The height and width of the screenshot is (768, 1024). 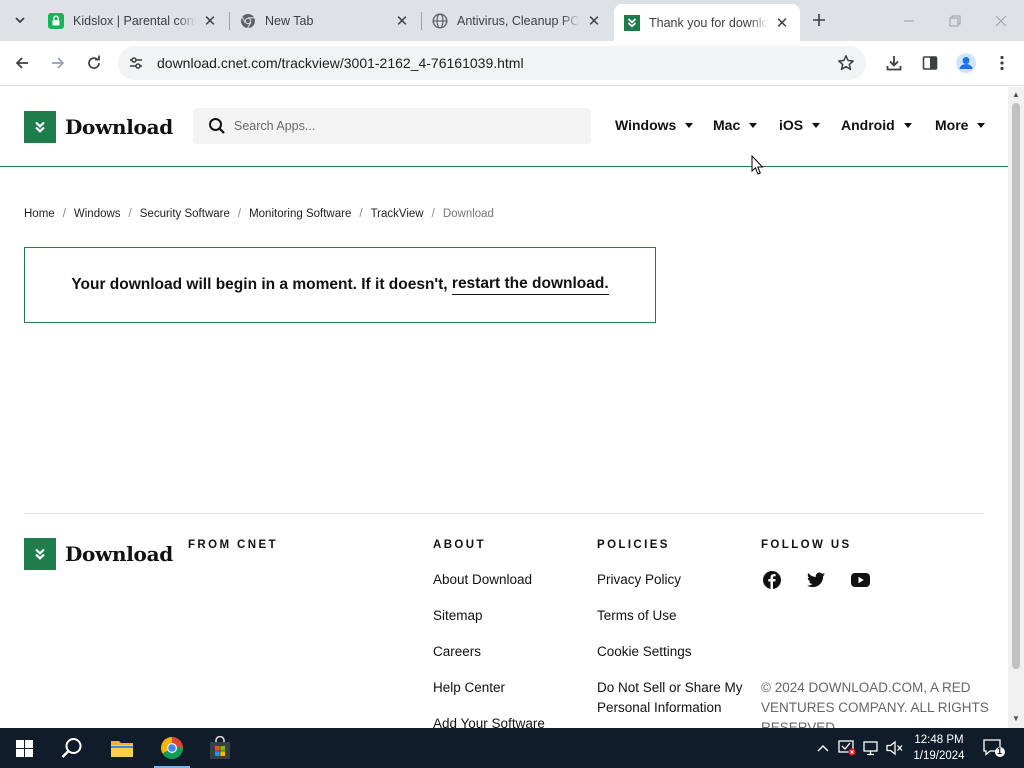 What do you see at coordinates (871, 748) in the screenshot?
I see `network-icon` at bounding box center [871, 748].